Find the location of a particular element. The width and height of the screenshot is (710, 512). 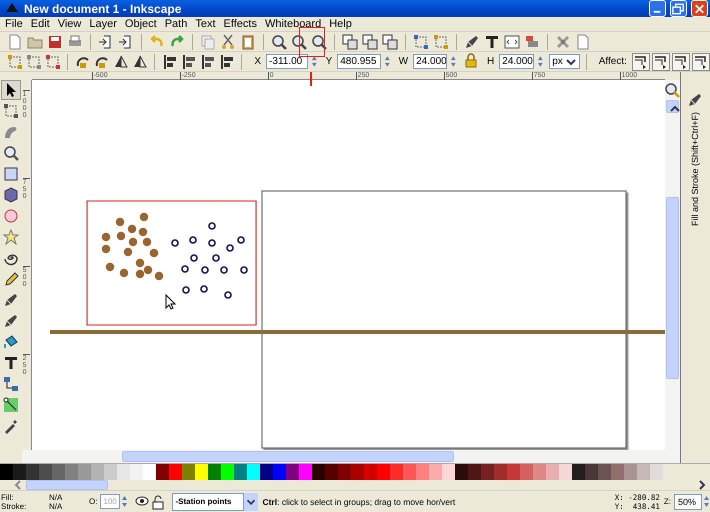

raise-icon is located at coordinates (208, 62).